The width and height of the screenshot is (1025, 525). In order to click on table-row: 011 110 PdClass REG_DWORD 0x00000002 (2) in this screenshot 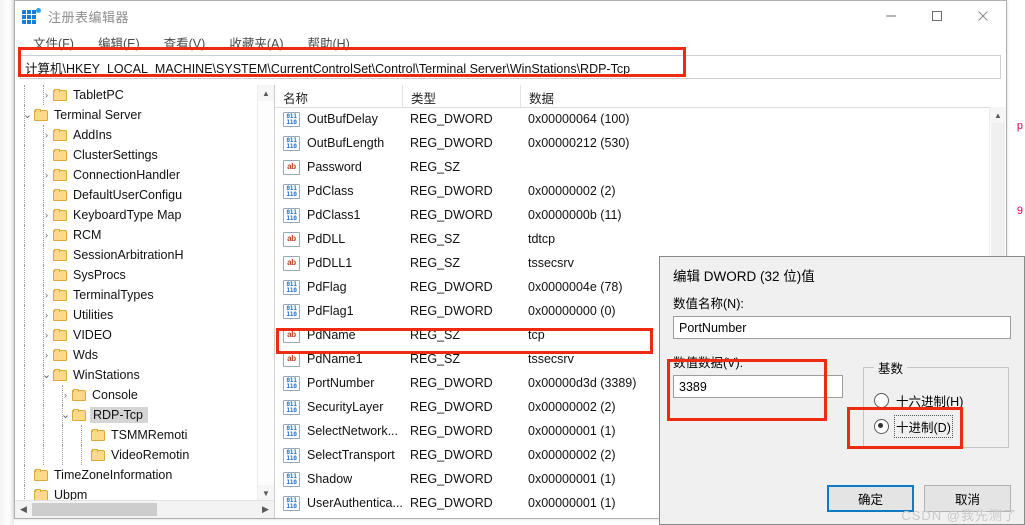, I will do `click(632, 191)`.